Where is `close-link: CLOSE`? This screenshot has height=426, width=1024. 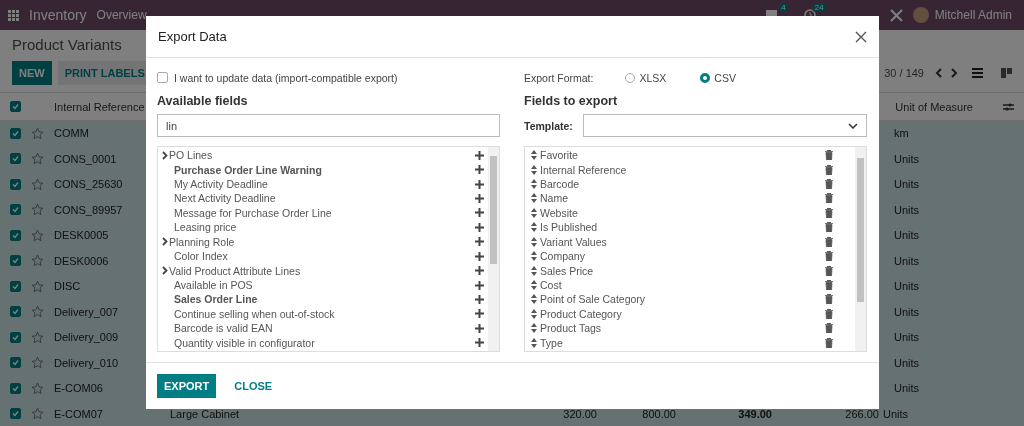
close-link: CLOSE is located at coordinates (253, 386).